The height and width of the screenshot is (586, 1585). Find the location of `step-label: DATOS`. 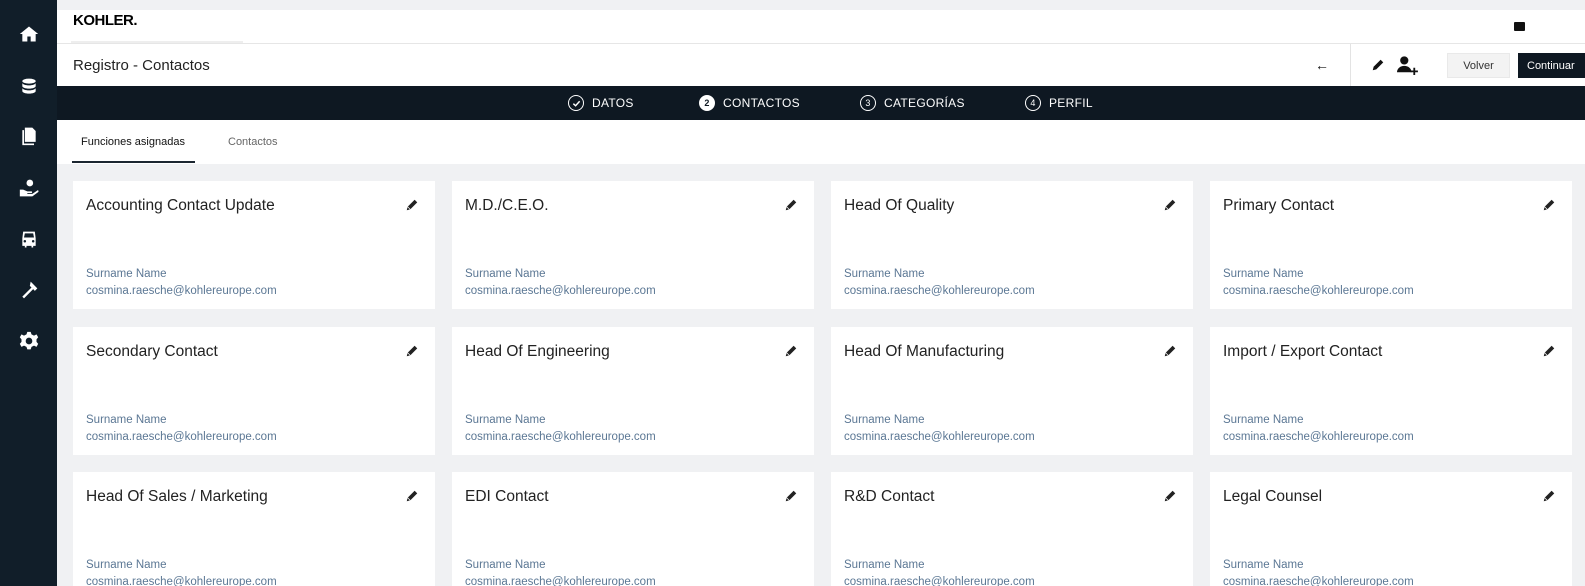

step-label: DATOS is located at coordinates (613, 103).